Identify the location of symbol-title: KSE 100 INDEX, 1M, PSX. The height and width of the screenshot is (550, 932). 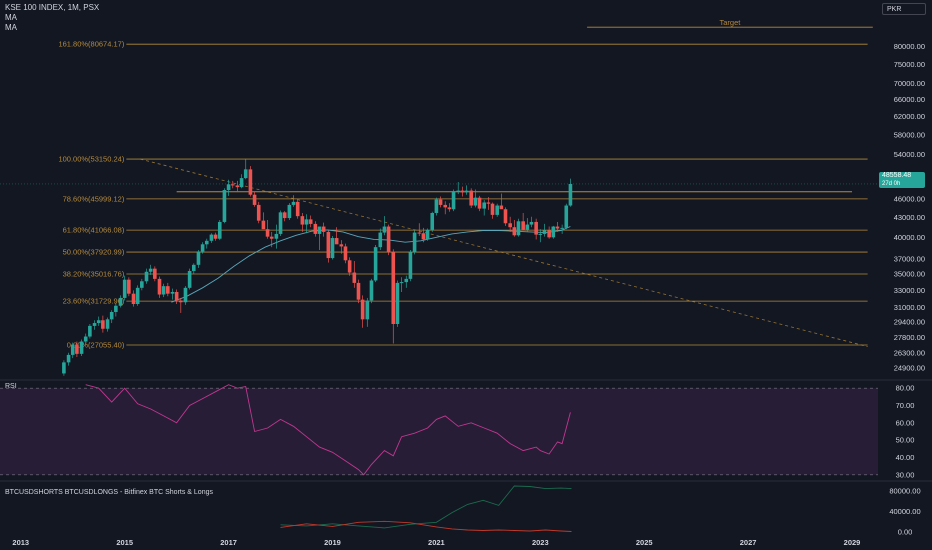
(52, 8).